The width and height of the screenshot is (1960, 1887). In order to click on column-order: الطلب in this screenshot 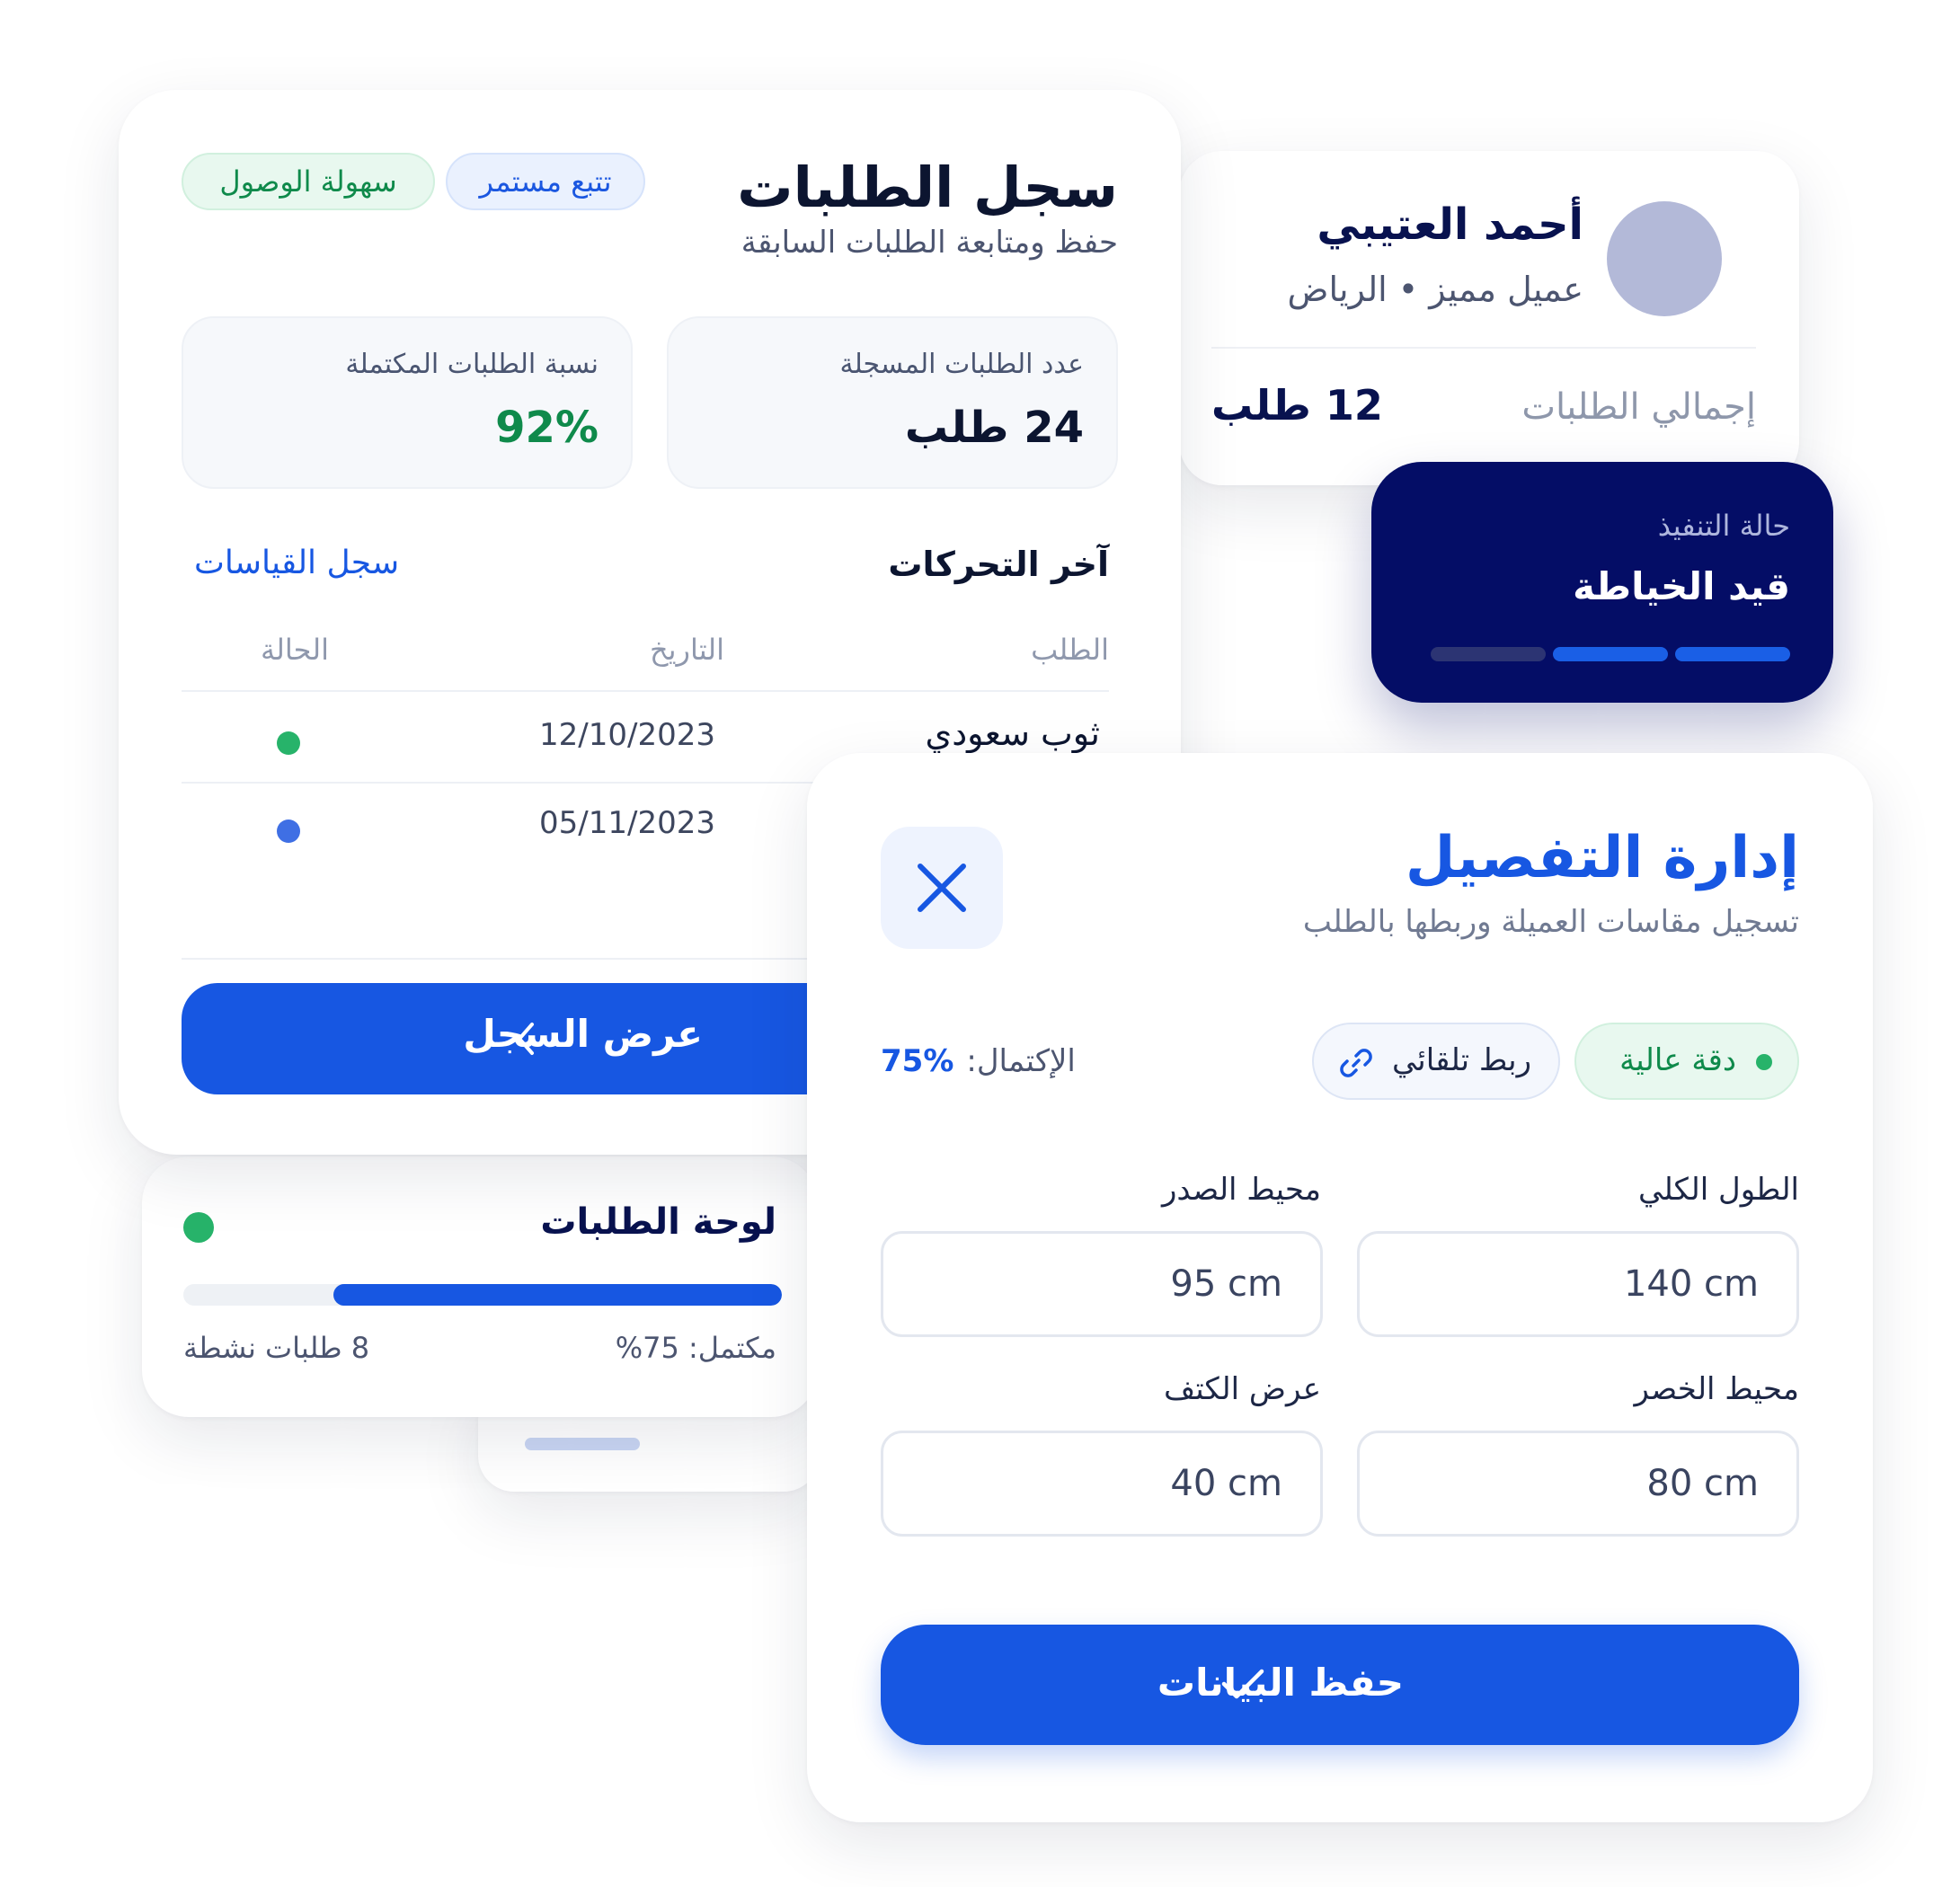, I will do `click(1070, 650)`.